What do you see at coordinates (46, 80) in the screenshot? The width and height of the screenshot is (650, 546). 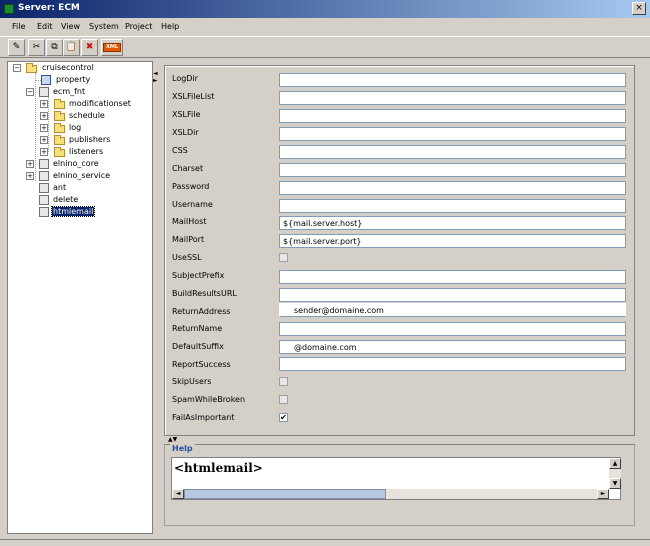 I see `property-icon` at bounding box center [46, 80].